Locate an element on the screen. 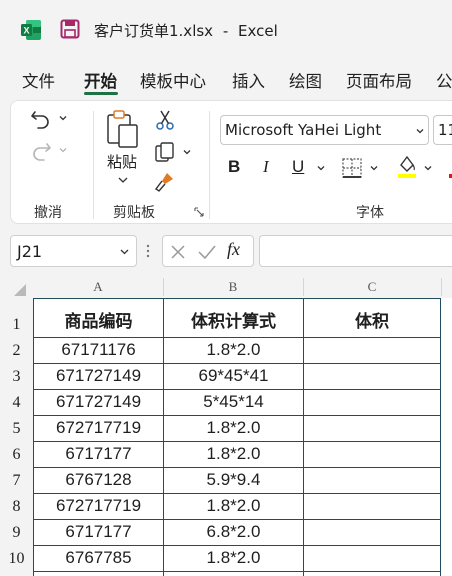 This screenshot has width=452, height=576. borders-icon is located at coordinates (352, 168).